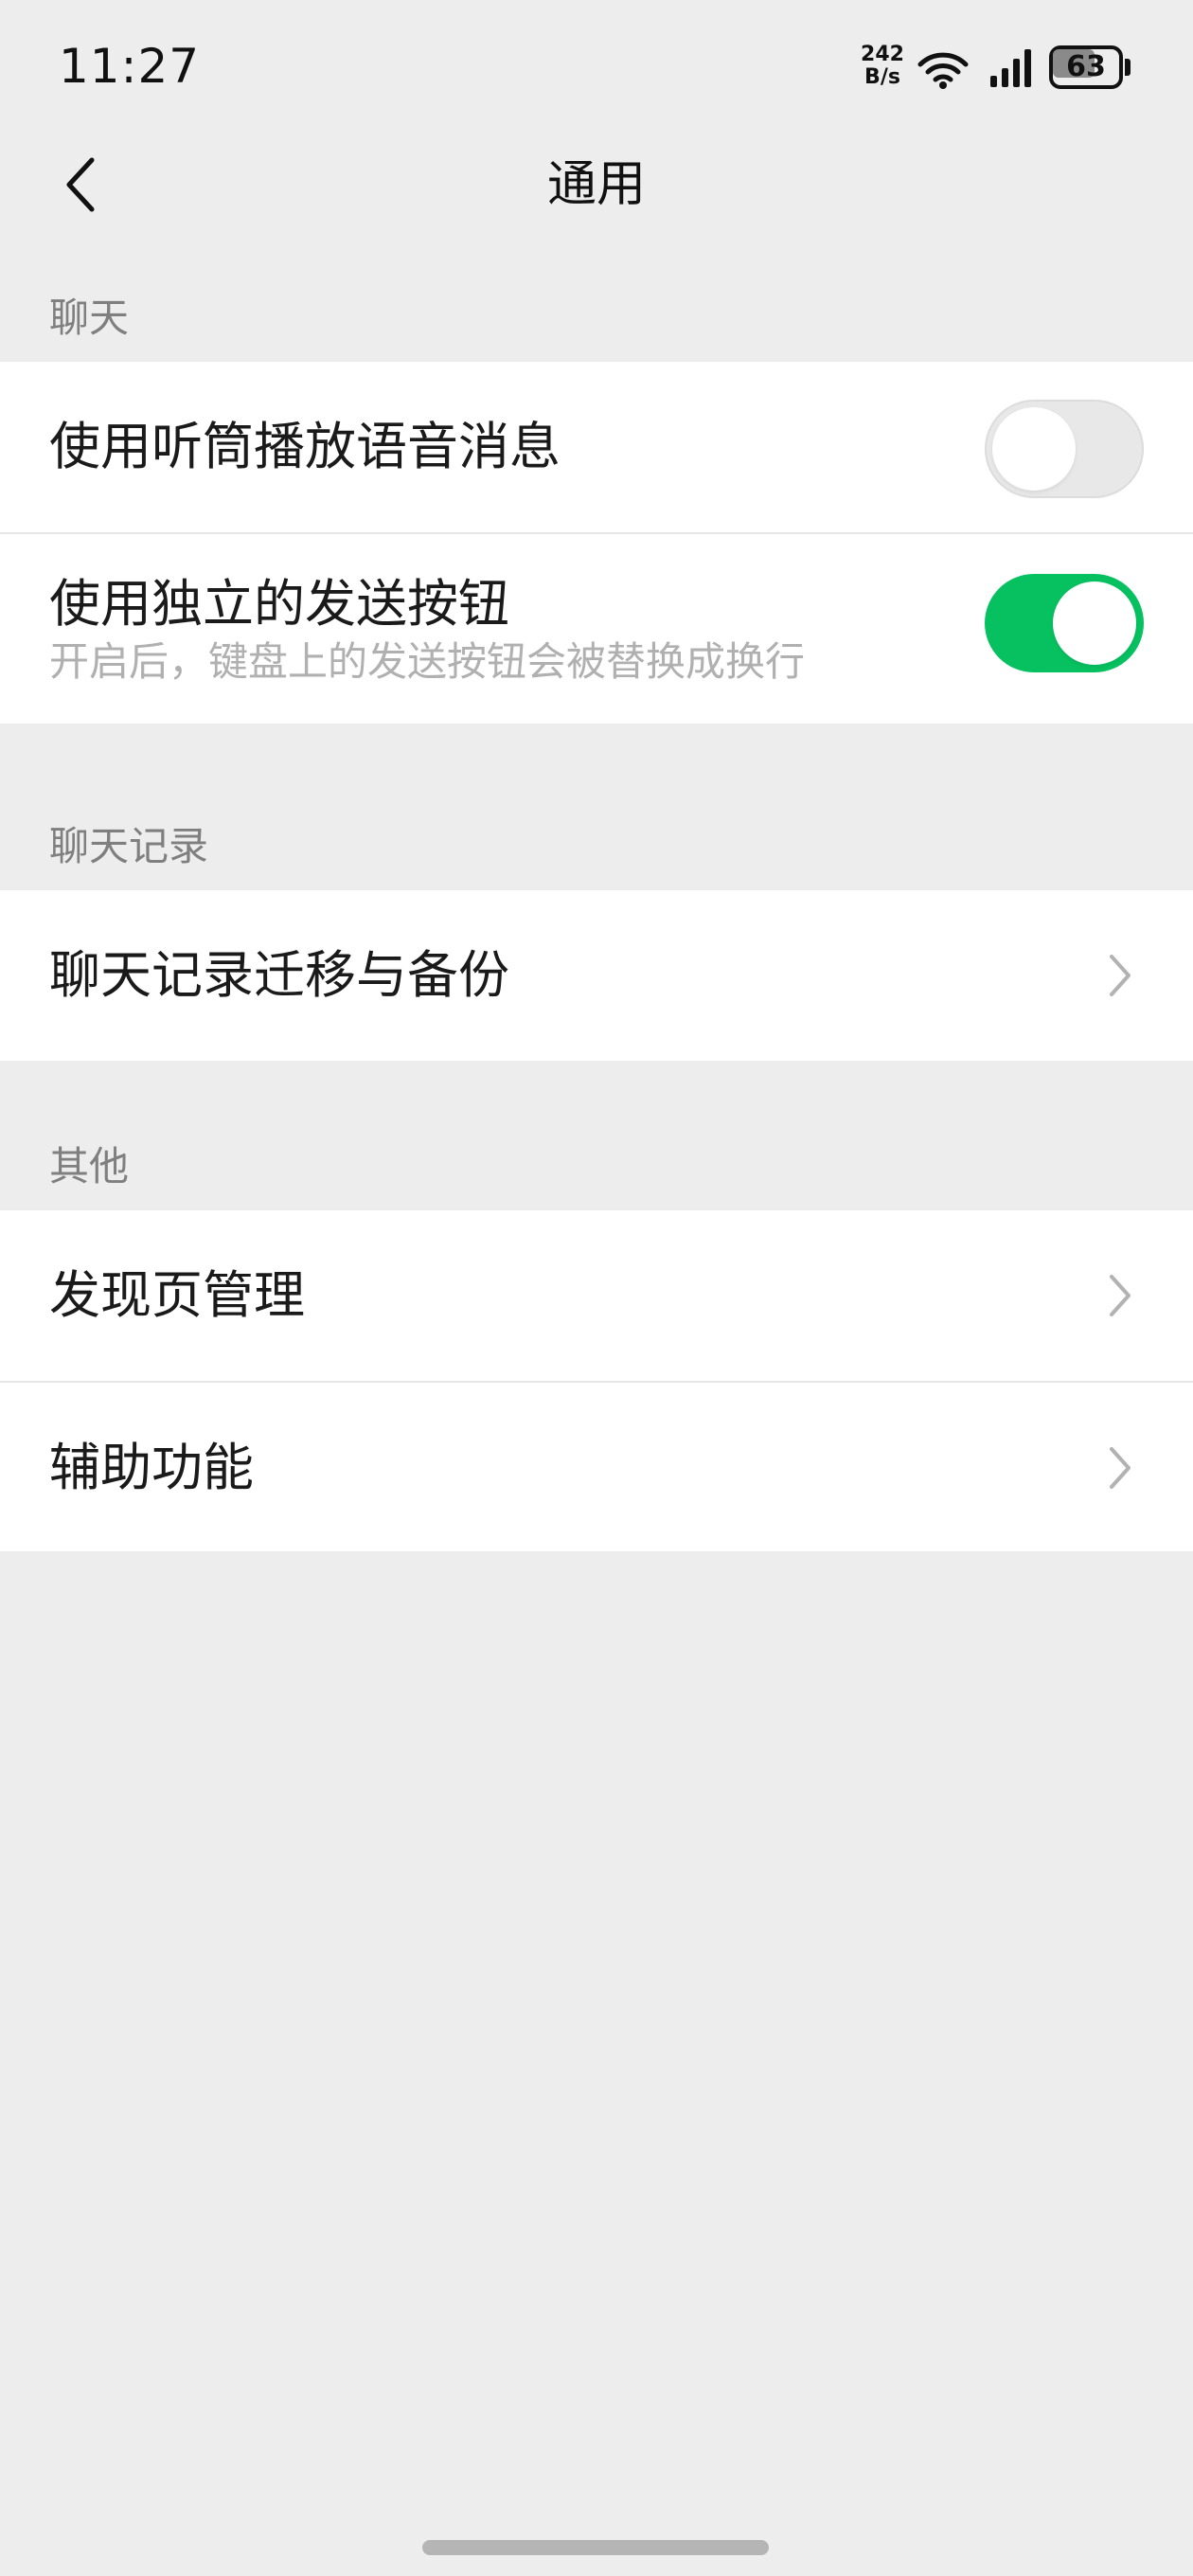 This screenshot has height=2576, width=1193. I want to click on separate-send-button-toggle, so click(1064, 623).